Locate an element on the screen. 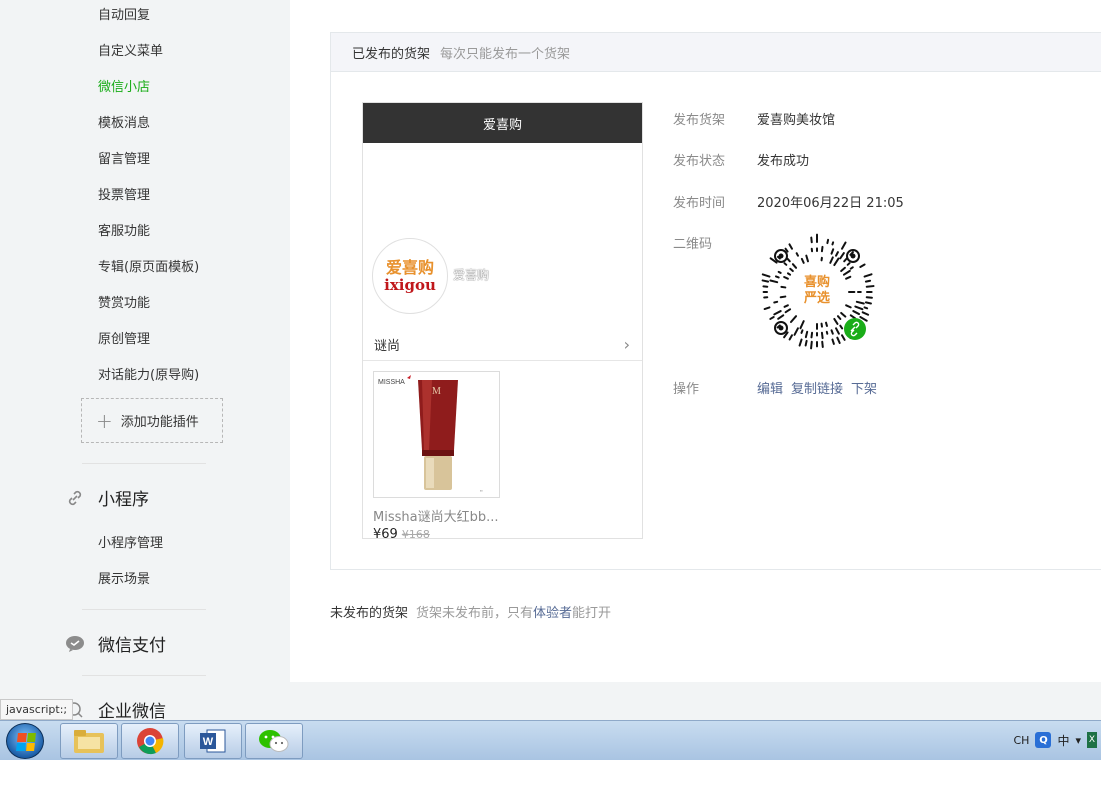 The image size is (1101, 812). preview-category-row: 谜尚 › is located at coordinates (502, 345).